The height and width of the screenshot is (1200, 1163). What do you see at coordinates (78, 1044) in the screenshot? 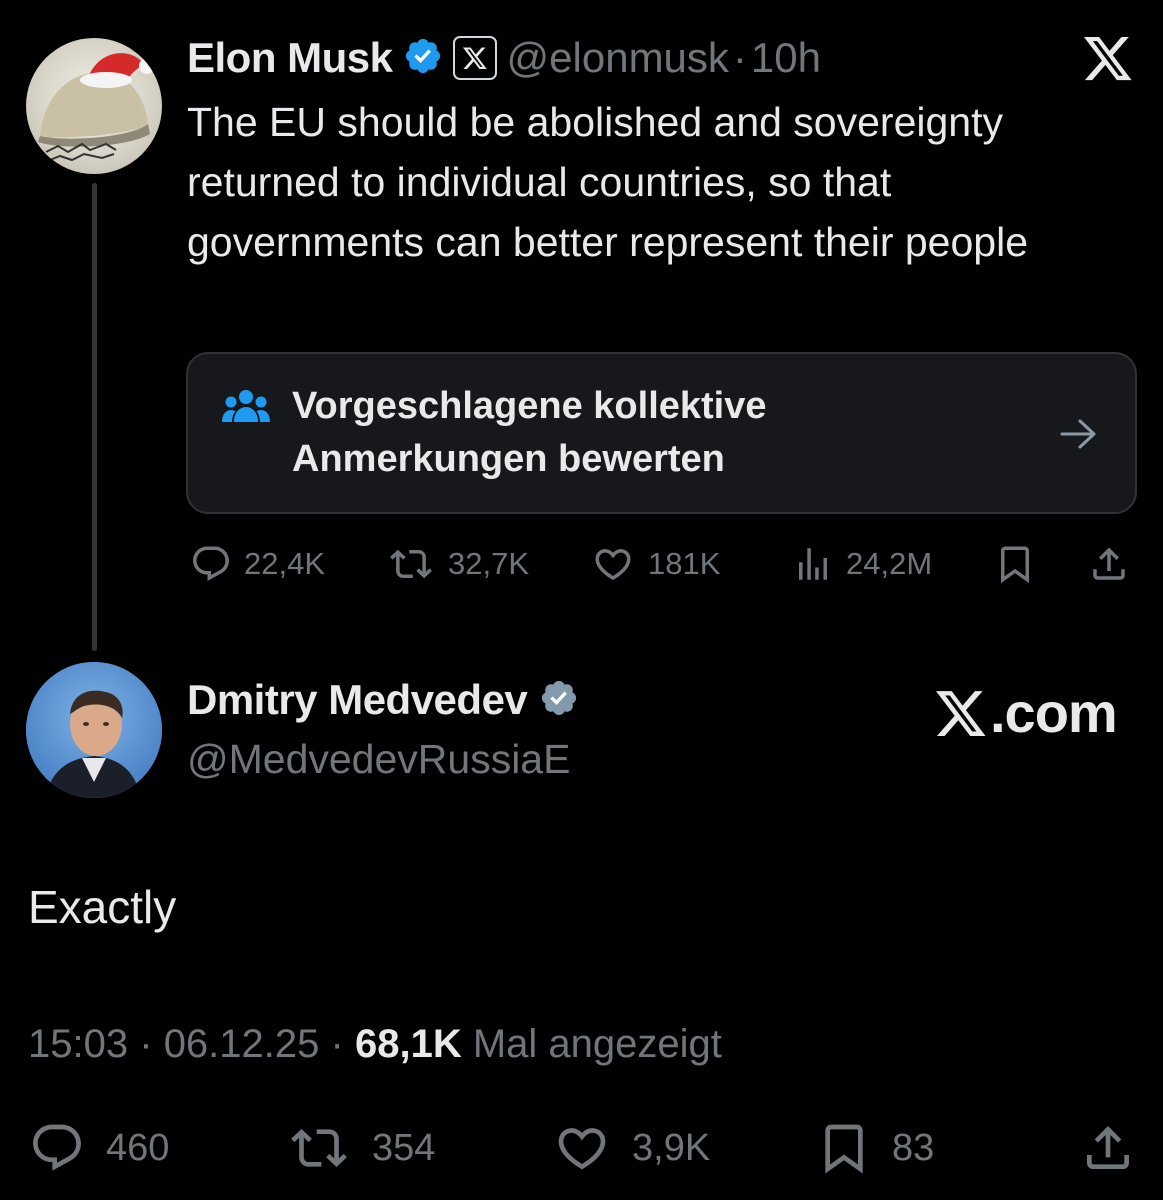
I see `tweet-time: 15:03` at bounding box center [78, 1044].